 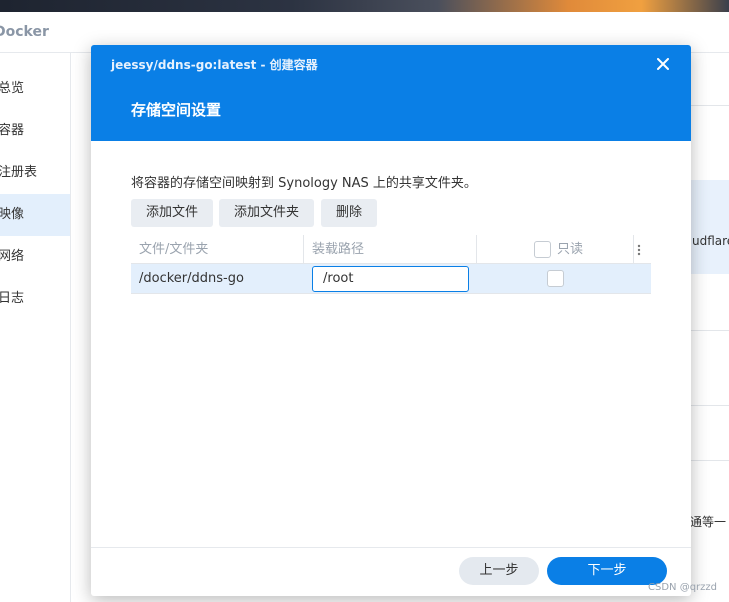 What do you see at coordinates (542, 249) in the screenshot?
I see `read-only-all-checkbox` at bounding box center [542, 249].